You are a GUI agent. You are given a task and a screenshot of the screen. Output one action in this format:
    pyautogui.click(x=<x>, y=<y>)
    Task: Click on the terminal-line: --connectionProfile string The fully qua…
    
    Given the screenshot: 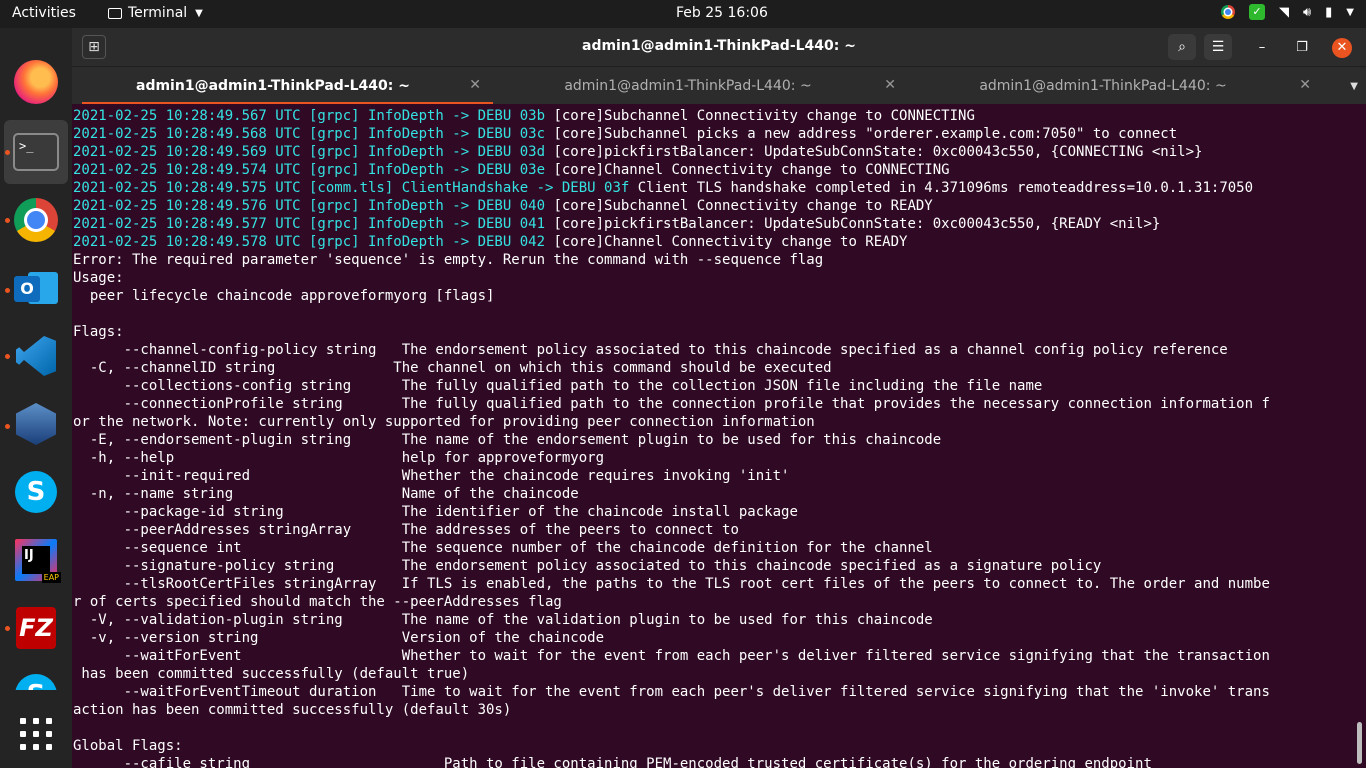 What is the action you would take?
    pyautogui.click(x=671, y=404)
    